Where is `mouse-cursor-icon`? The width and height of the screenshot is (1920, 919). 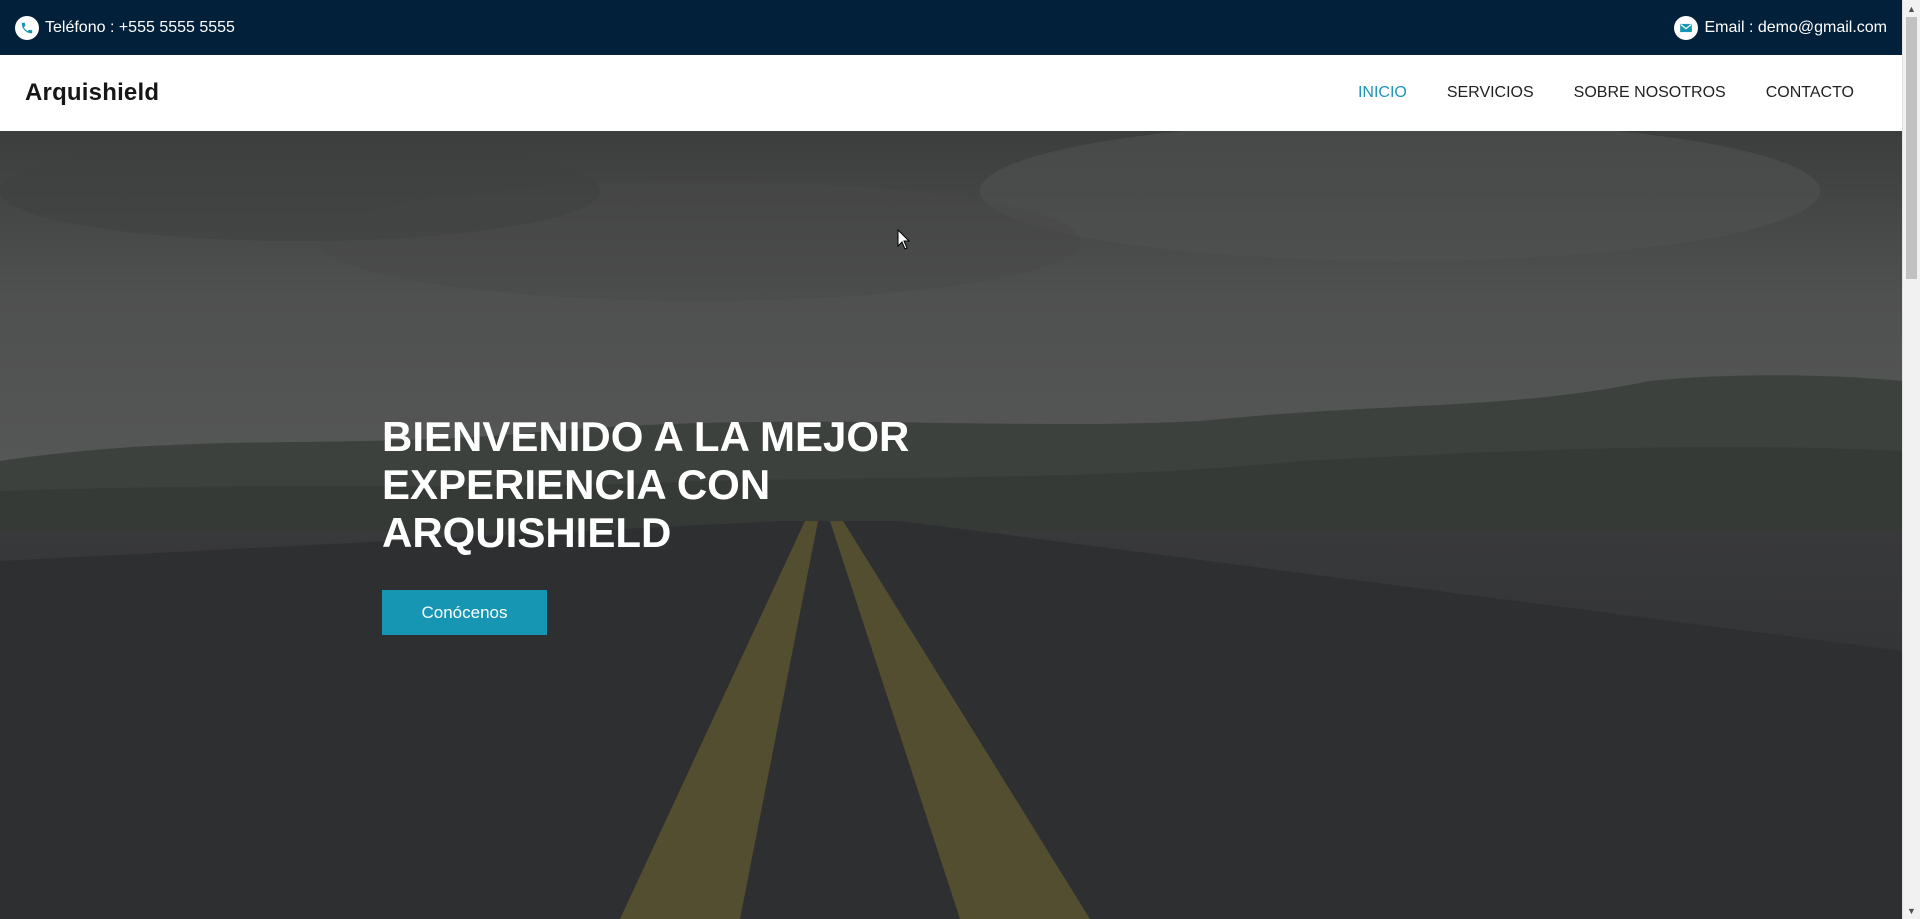 mouse-cursor-icon is located at coordinates (904, 239).